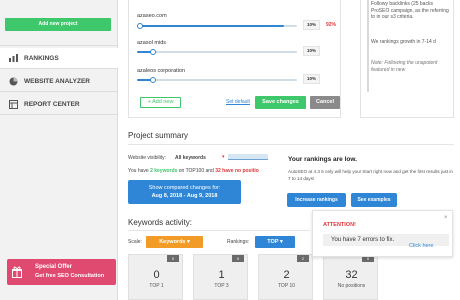 The width and height of the screenshot is (460, 300). Describe the element at coordinates (13, 58) in the screenshot. I see `rankings-bars-icon` at that location.